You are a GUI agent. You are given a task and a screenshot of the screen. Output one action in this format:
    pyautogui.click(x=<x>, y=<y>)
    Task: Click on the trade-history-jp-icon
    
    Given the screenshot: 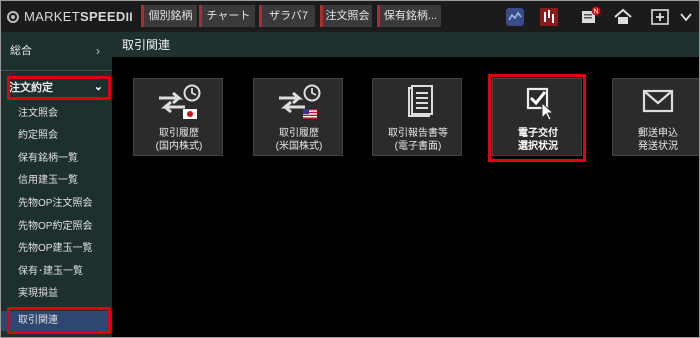 What is the action you would take?
    pyautogui.click(x=179, y=103)
    